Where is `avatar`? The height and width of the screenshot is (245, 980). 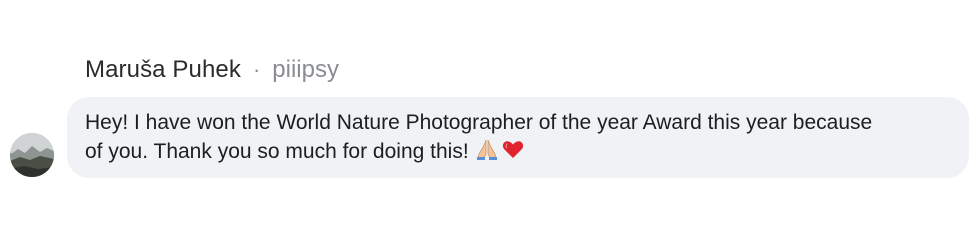
avatar is located at coordinates (32, 155).